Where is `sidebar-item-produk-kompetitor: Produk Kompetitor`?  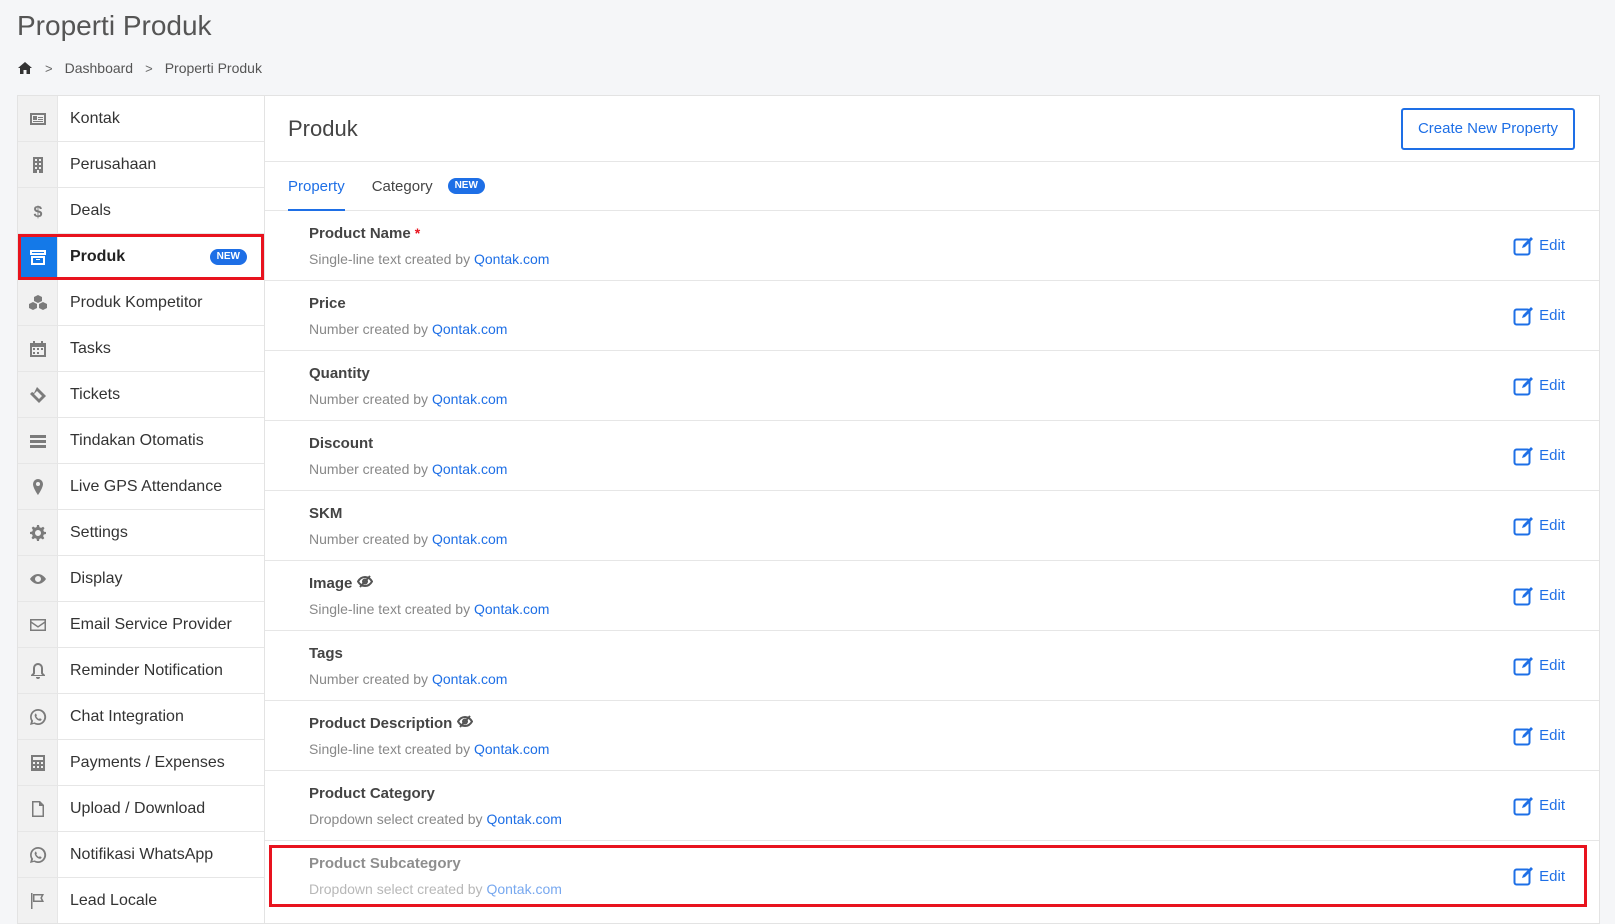 sidebar-item-produk-kompetitor: Produk Kompetitor is located at coordinates (141, 303).